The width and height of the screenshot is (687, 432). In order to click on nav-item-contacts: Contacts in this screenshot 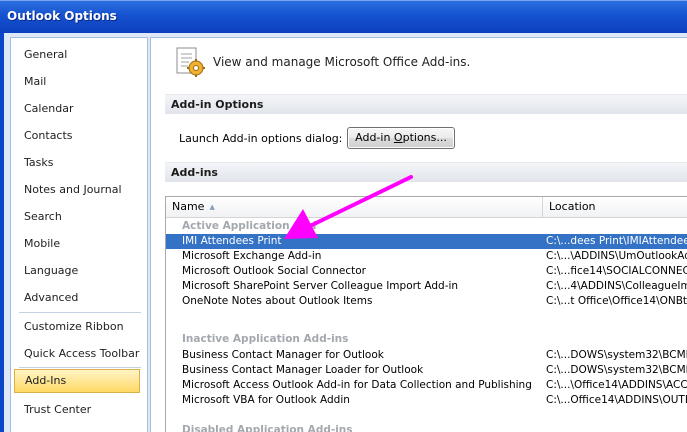, I will do `click(77, 136)`.